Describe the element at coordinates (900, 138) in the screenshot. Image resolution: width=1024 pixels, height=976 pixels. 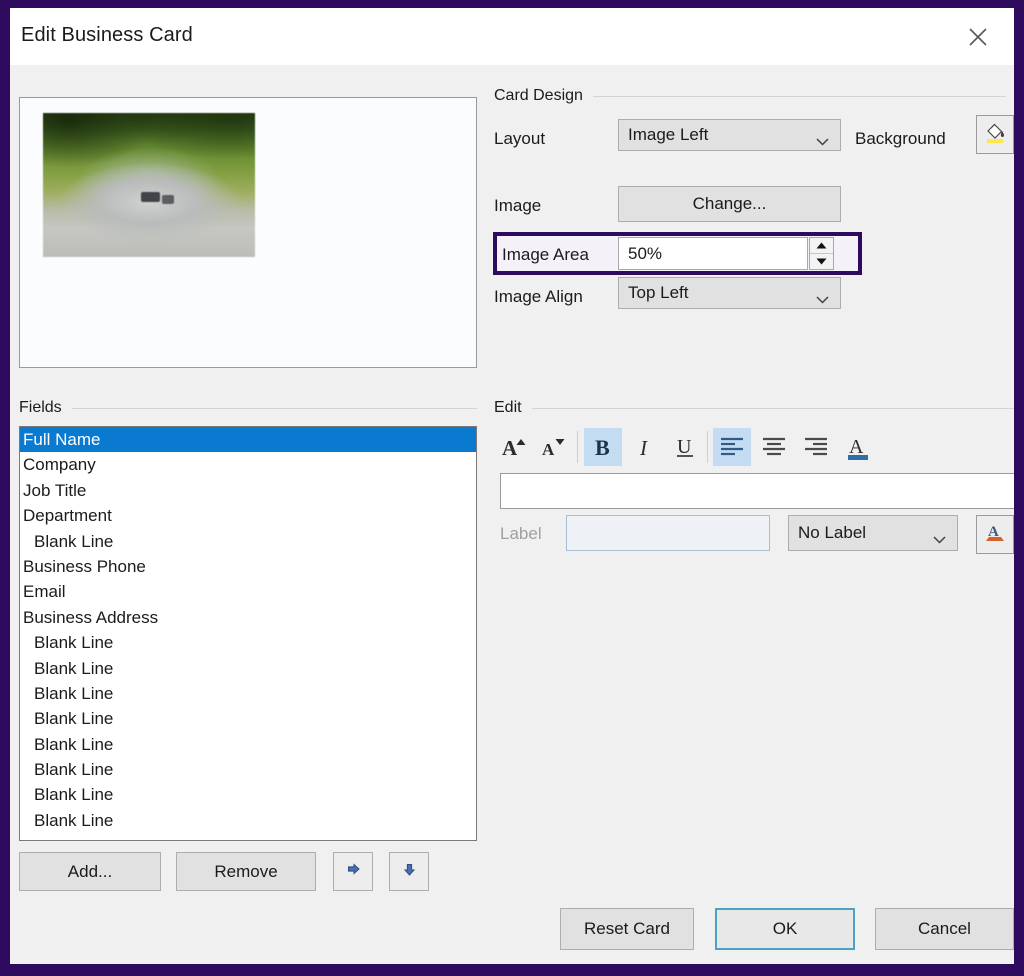
I see `background-label: Background` at that location.